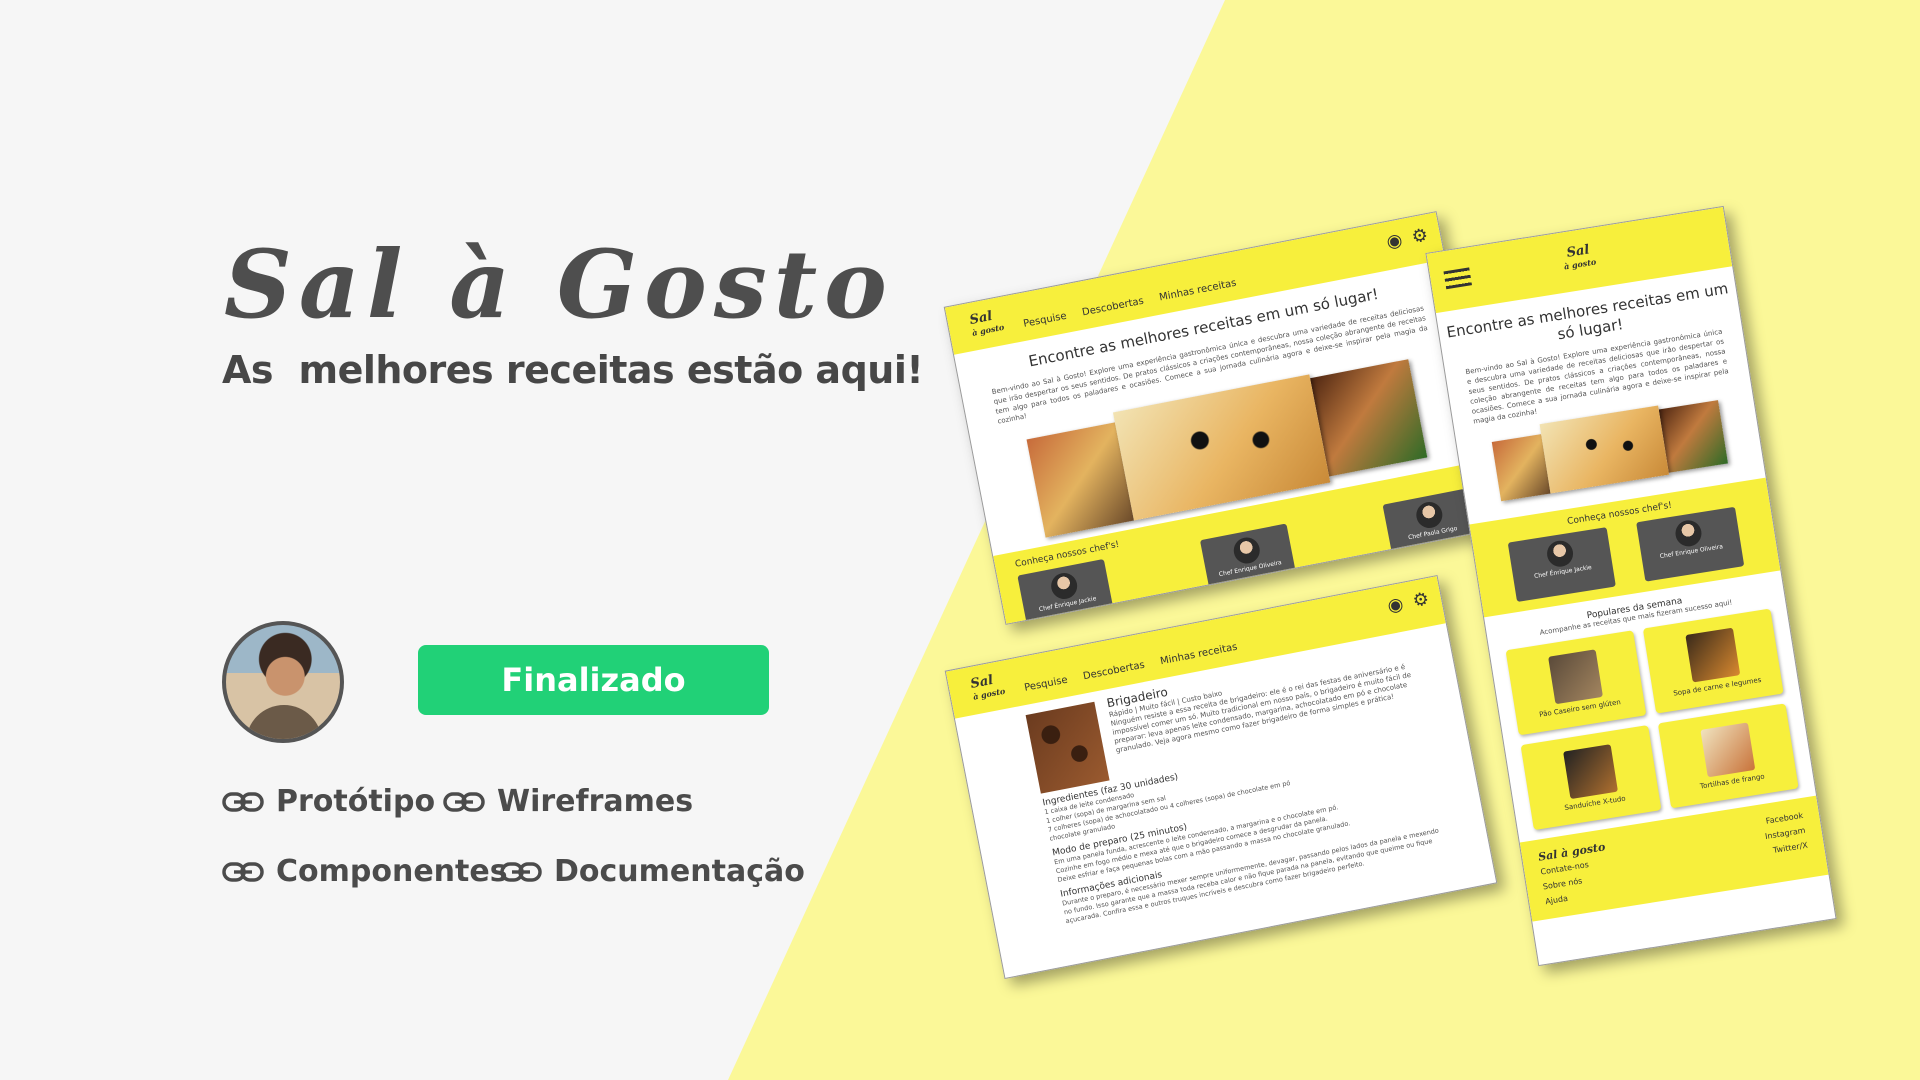 This screenshot has height=1080, width=1920. Describe the element at coordinates (1690, 544) in the screenshot. I see `chef-card: Chef Enrique Oliveira` at that location.